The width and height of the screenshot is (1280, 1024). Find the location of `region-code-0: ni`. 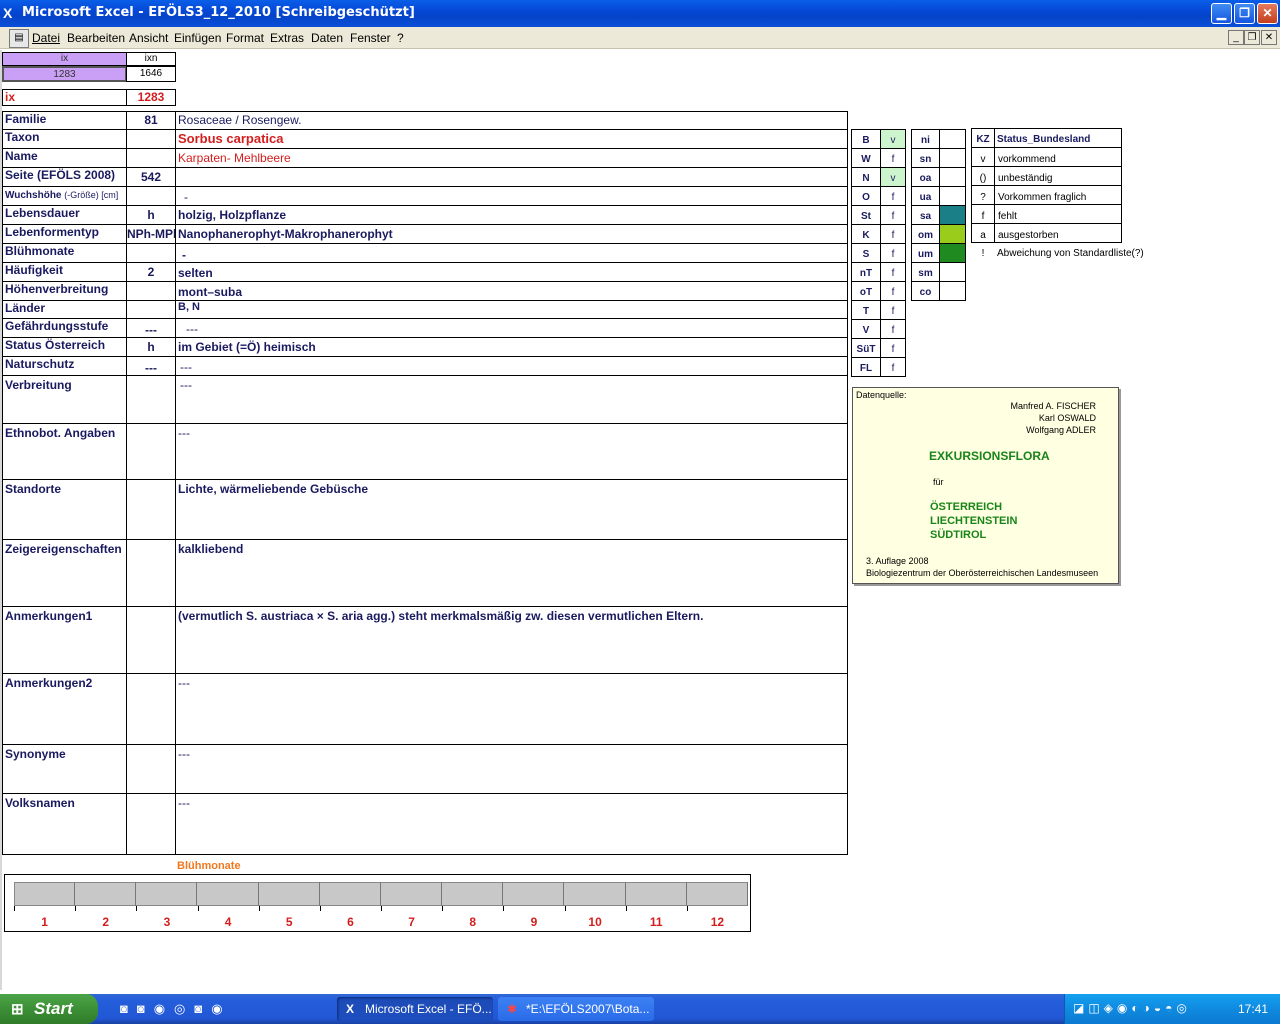

region-code-0: ni is located at coordinates (925, 139).